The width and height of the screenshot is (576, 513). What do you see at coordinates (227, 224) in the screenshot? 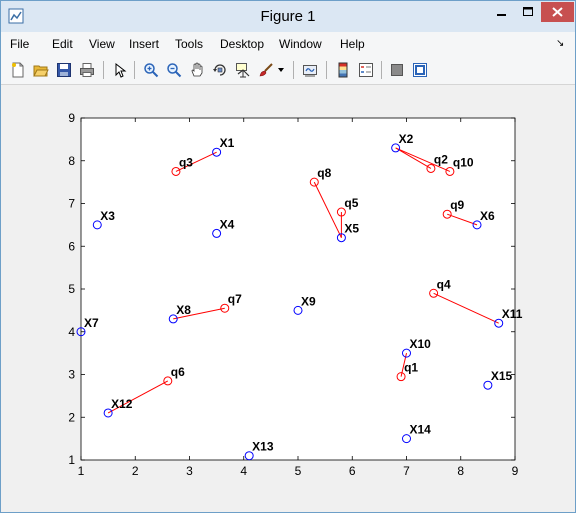
I see `point-label: X4` at bounding box center [227, 224].